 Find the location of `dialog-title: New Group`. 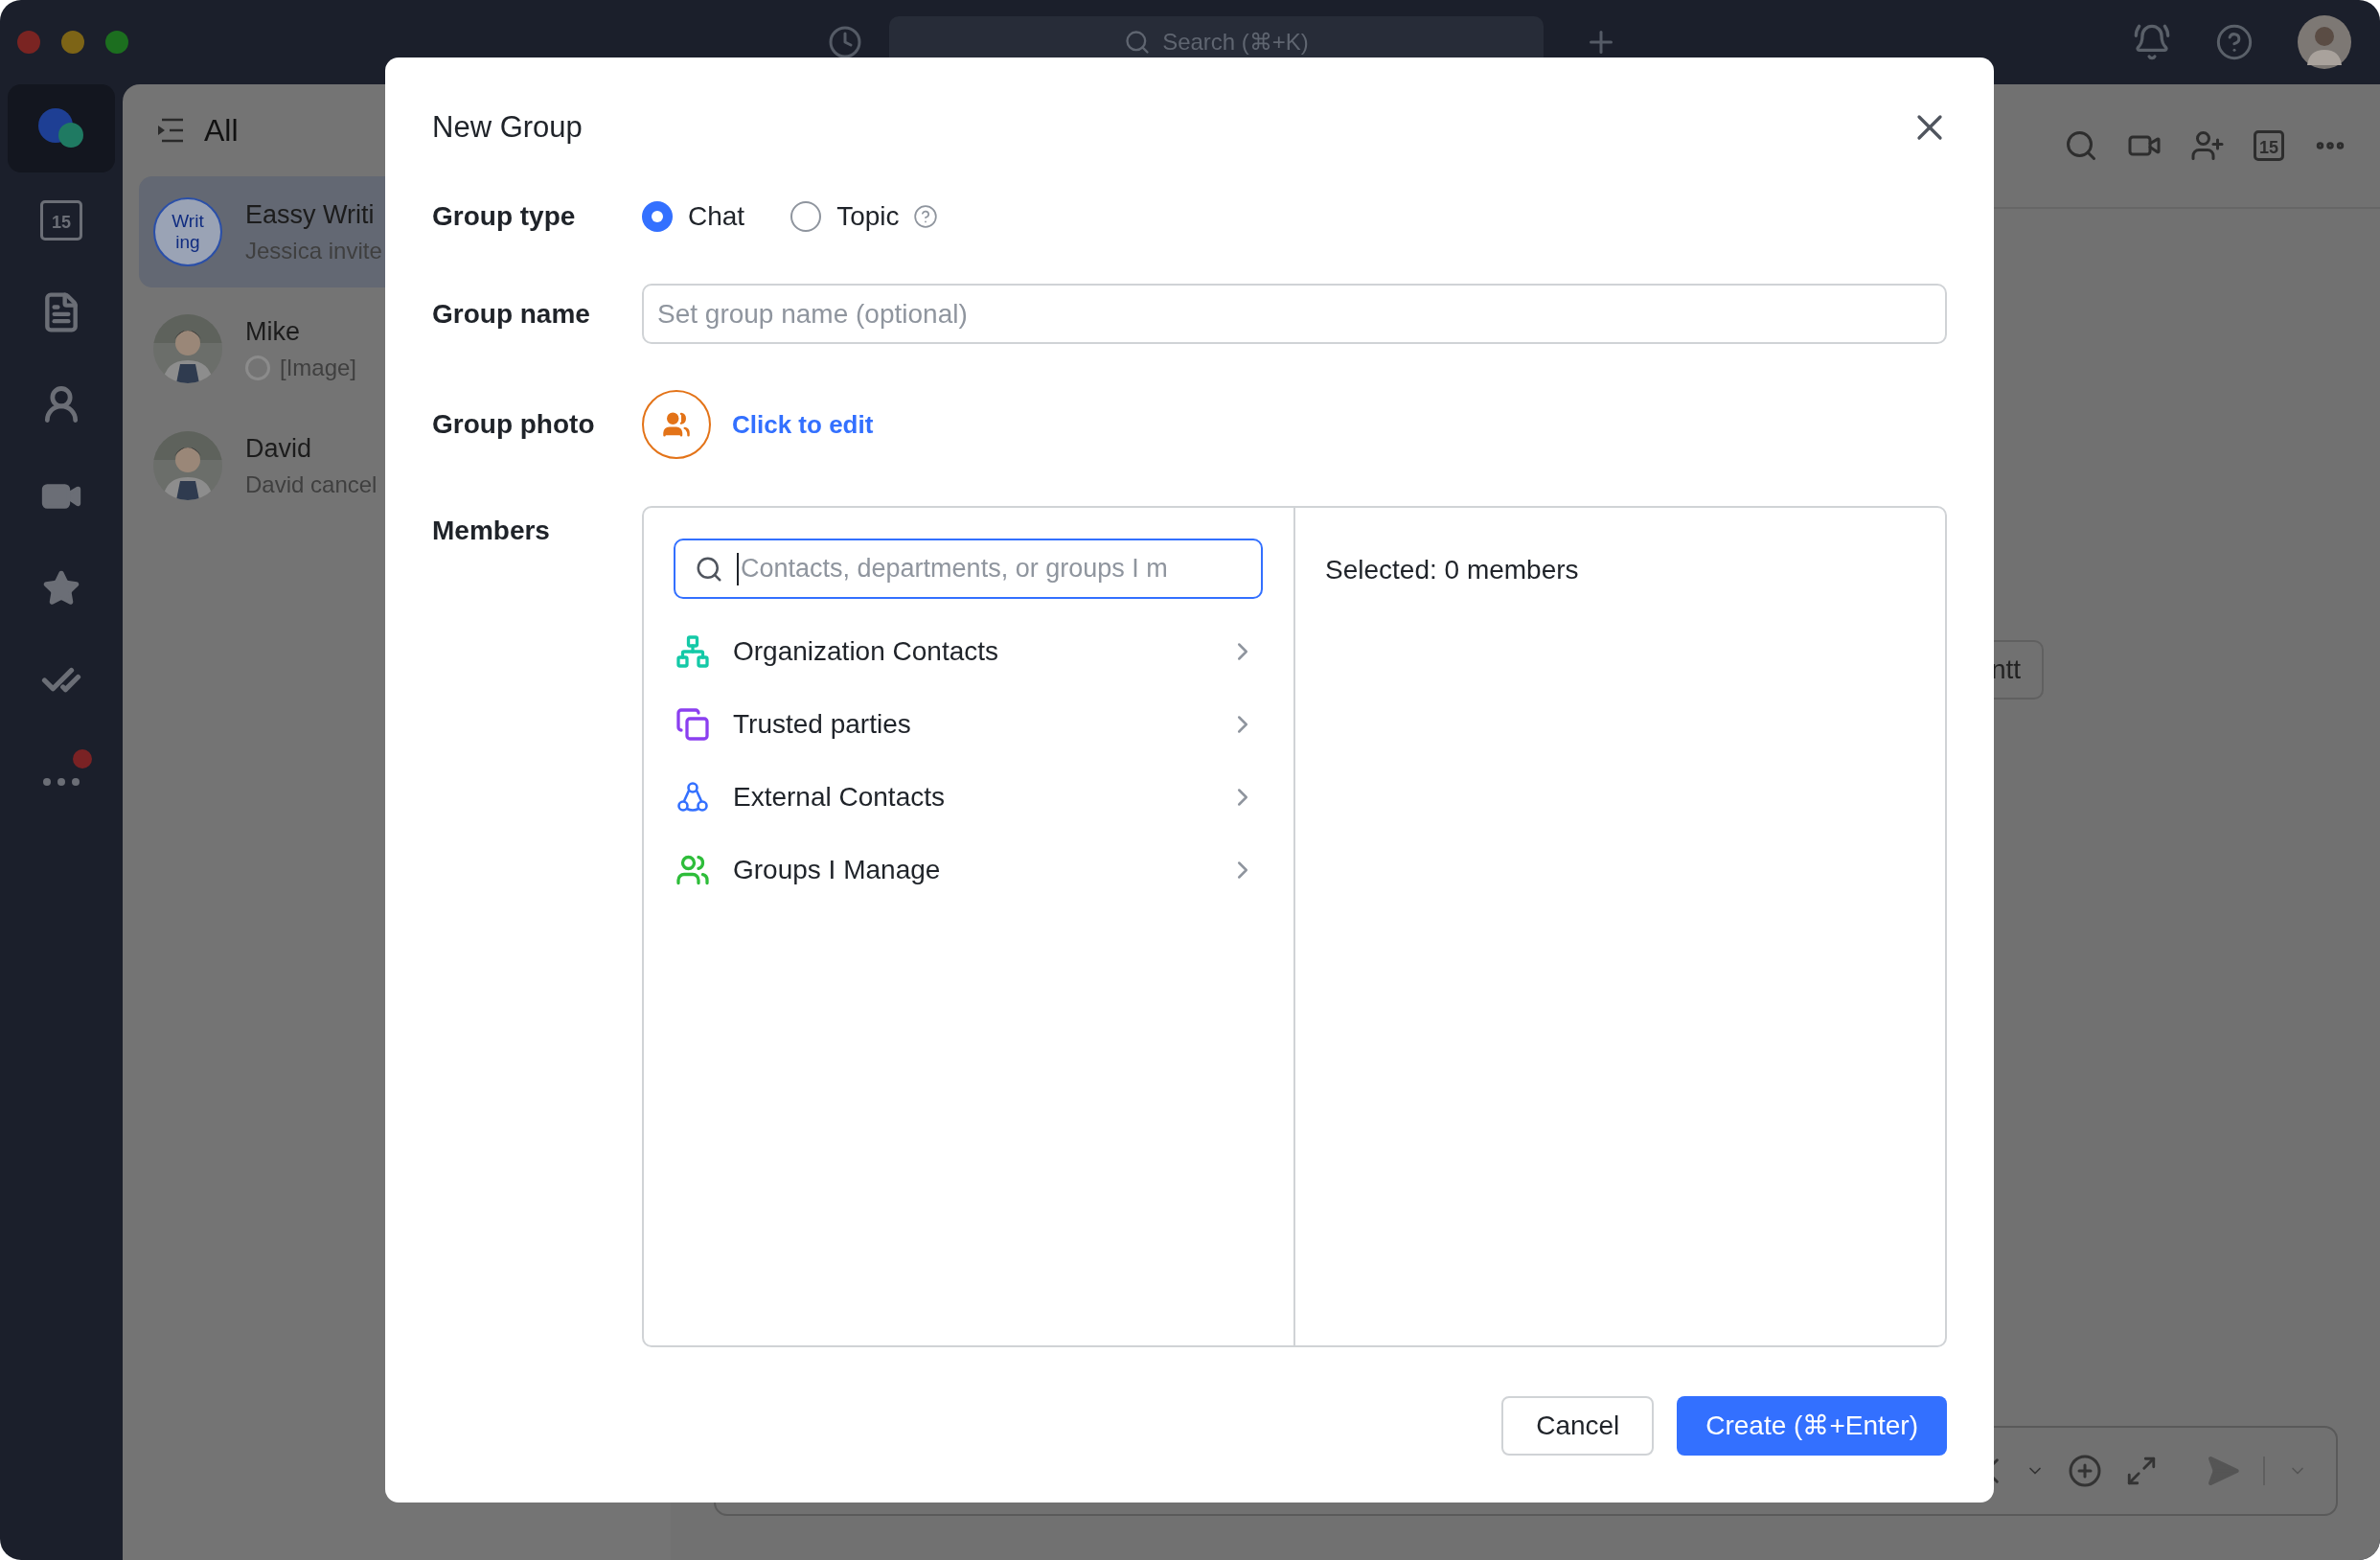

dialog-title: New Group is located at coordinates (508, 127).